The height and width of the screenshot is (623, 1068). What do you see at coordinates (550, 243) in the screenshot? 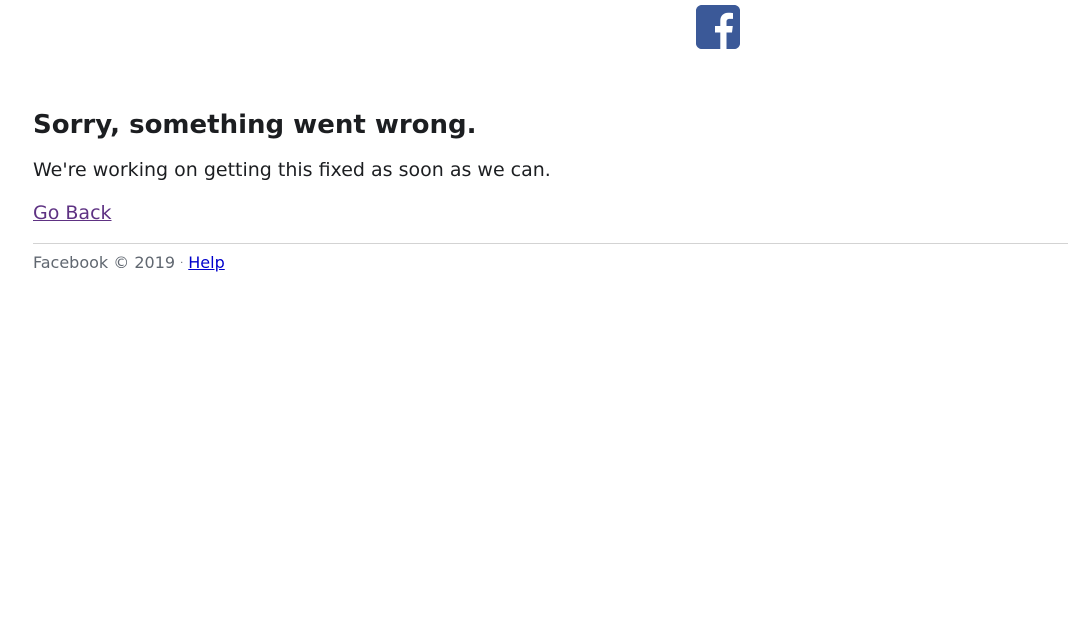
I see `divider` at bounding box center [550, 243].